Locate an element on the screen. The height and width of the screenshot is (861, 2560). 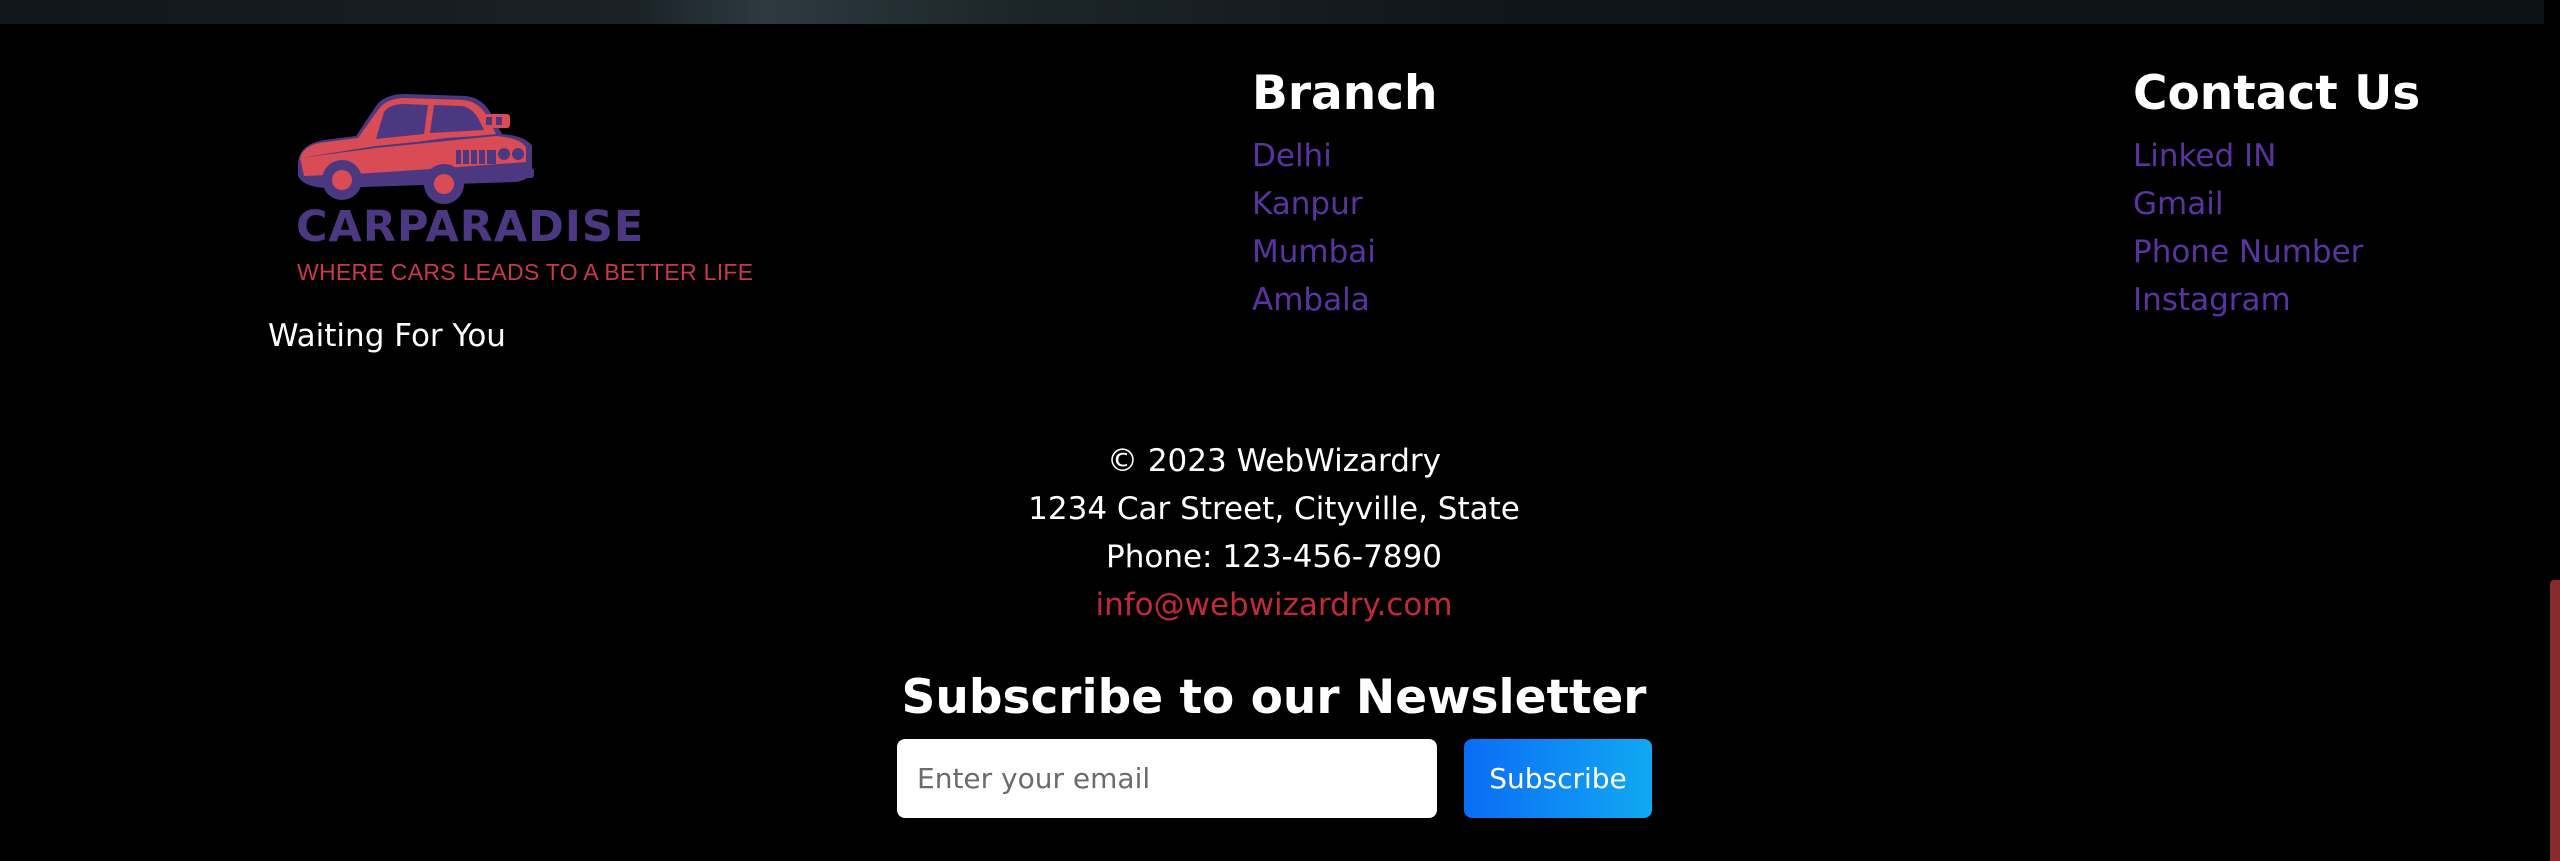
brand-name: CARPARADISE is located at coordinates (470, 227).